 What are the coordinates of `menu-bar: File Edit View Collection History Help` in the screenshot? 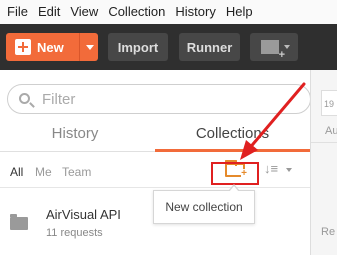 It's located at (168, 12).